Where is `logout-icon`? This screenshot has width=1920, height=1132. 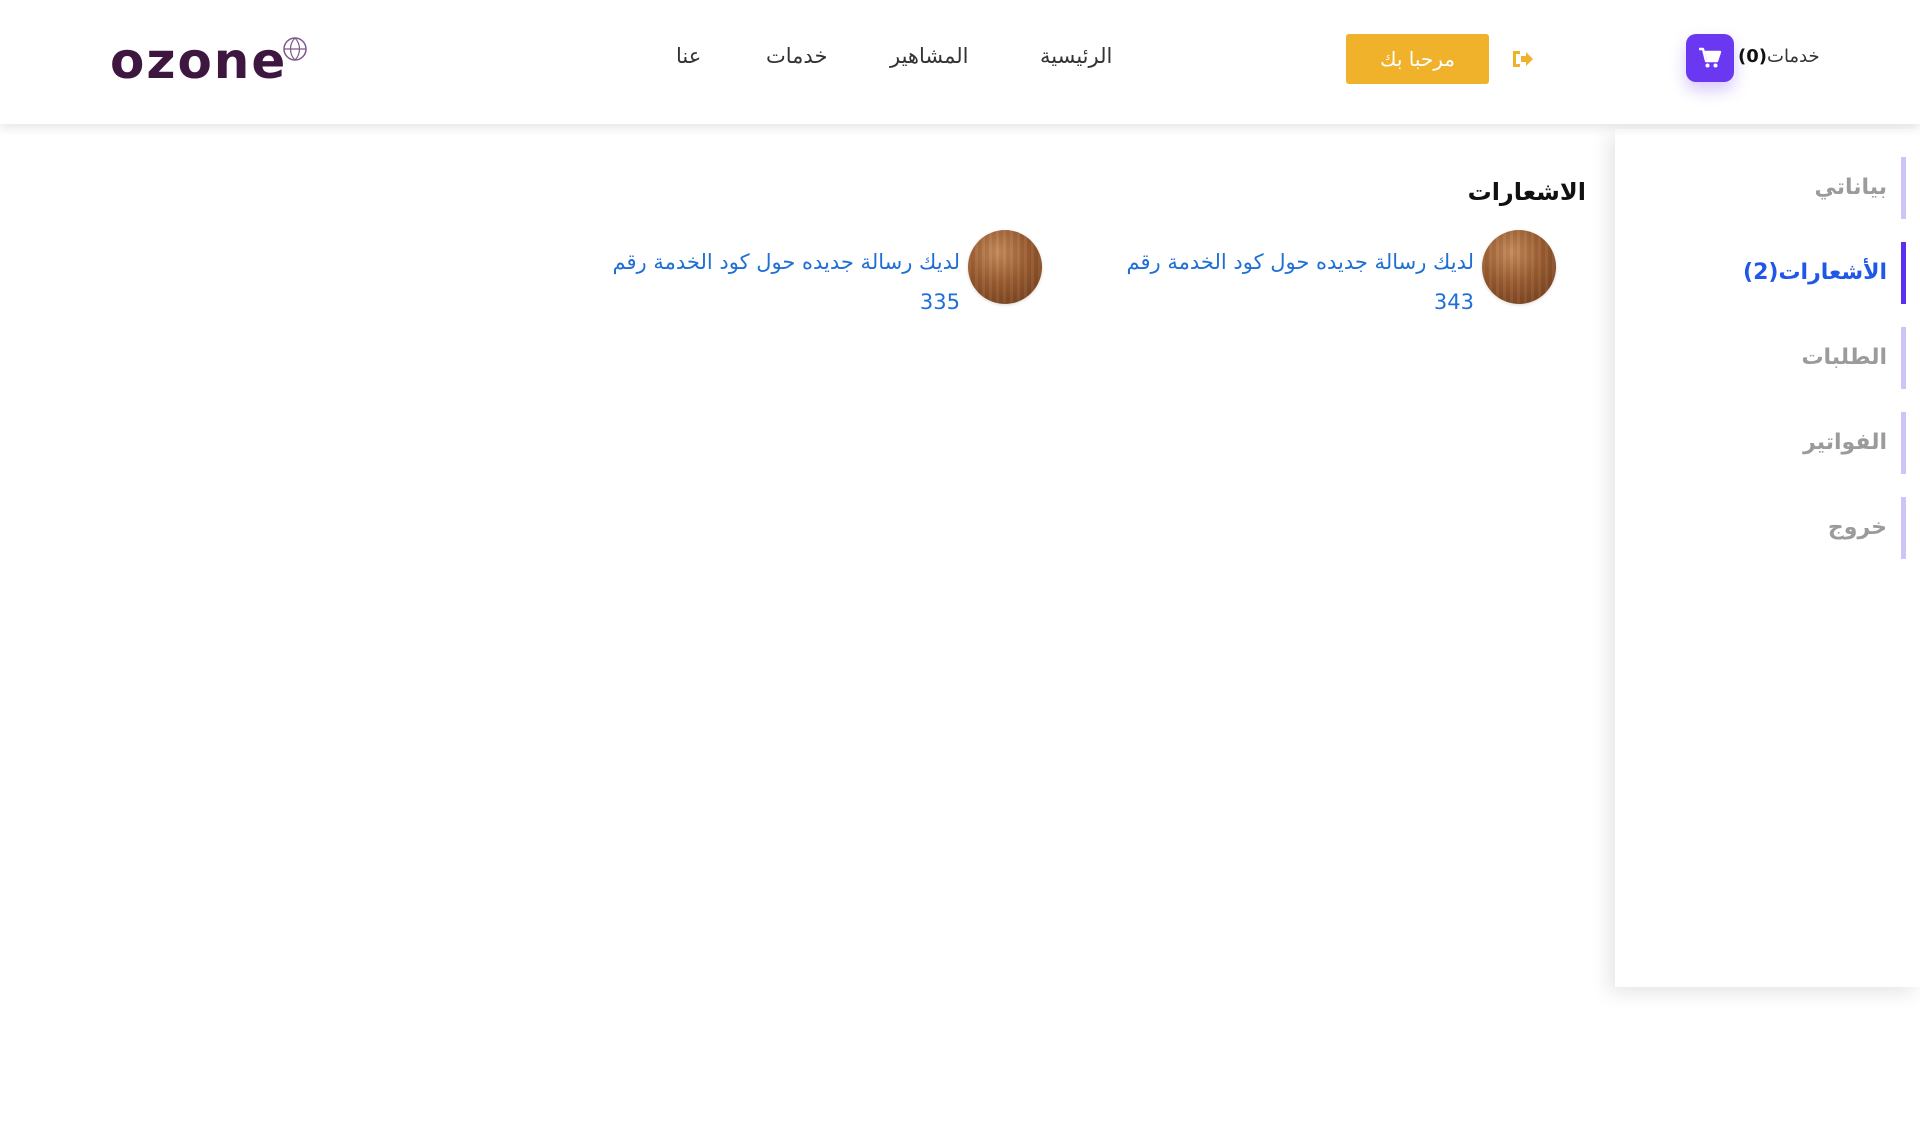
logout-icon is located at coordinates (1522, 59).